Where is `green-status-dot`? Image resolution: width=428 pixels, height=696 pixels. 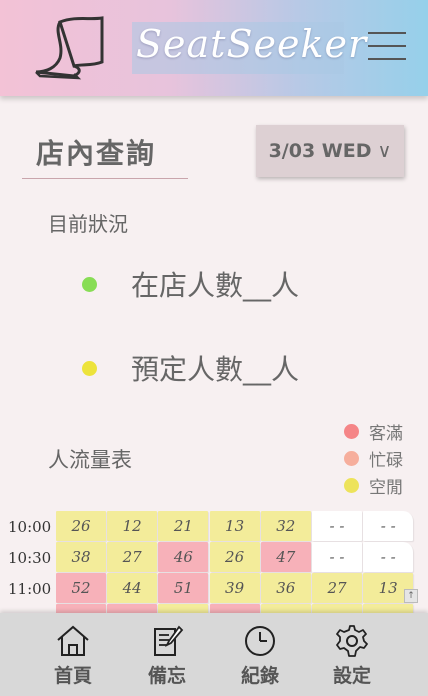 green-status-dot is located at coordinates (89, 284).